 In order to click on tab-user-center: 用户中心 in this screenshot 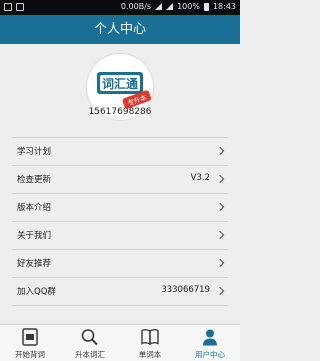, I will do `click(210, 343)`.